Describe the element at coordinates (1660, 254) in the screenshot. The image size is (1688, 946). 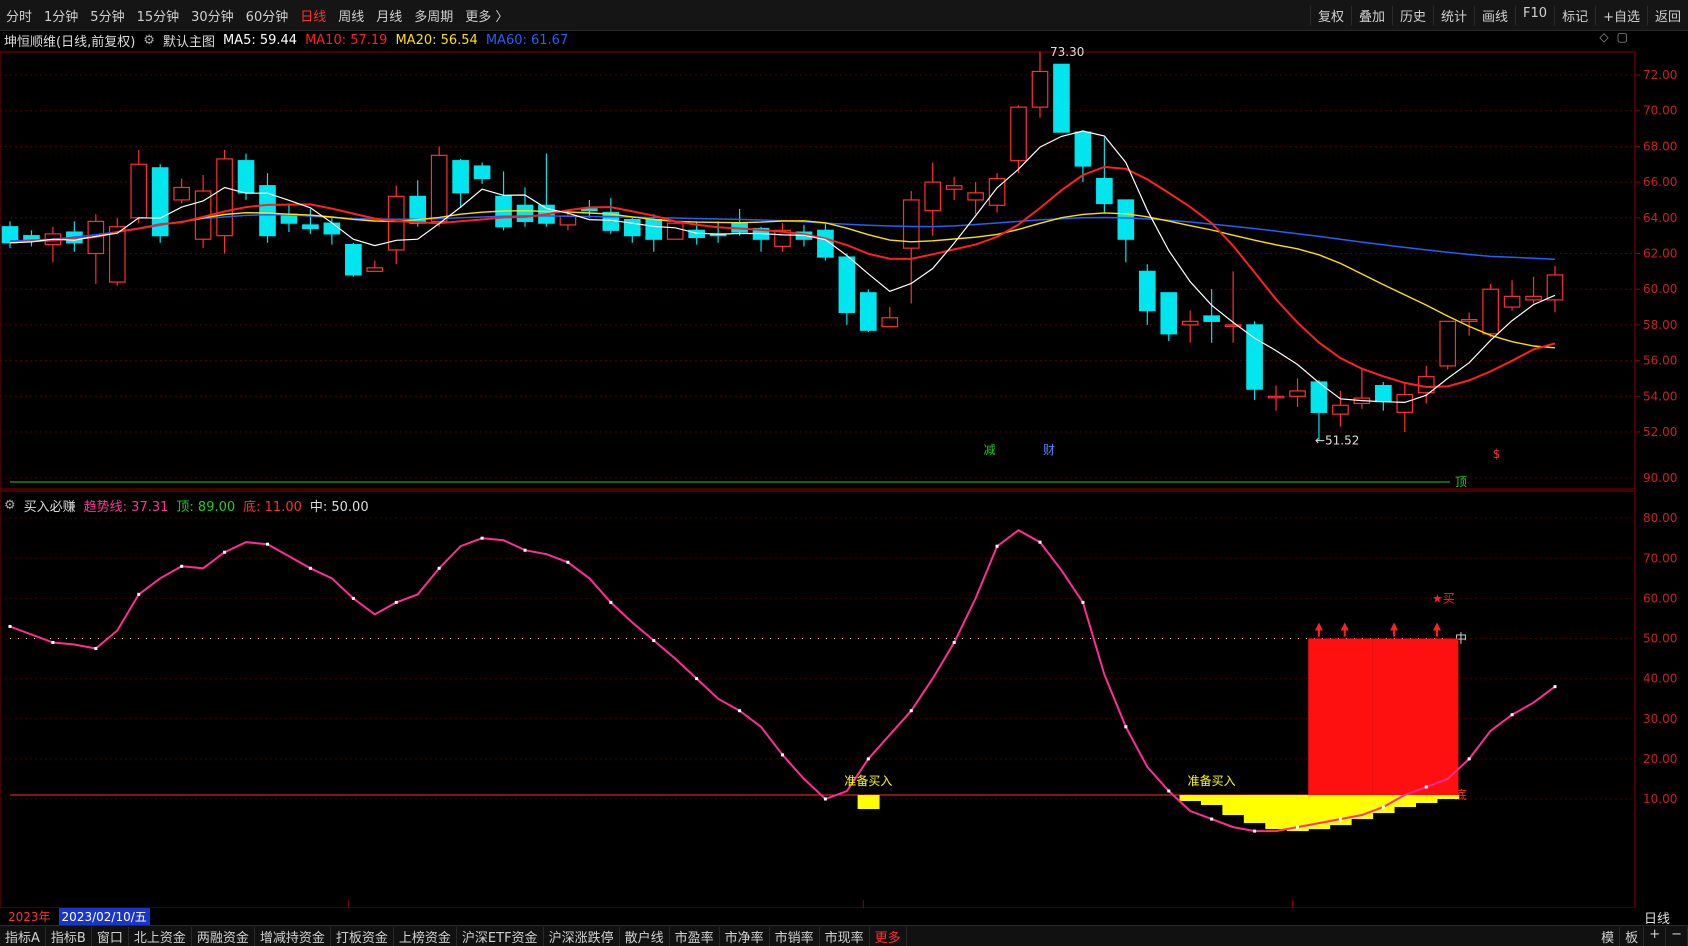
I see `price-tick-label: 62.00` at that location.